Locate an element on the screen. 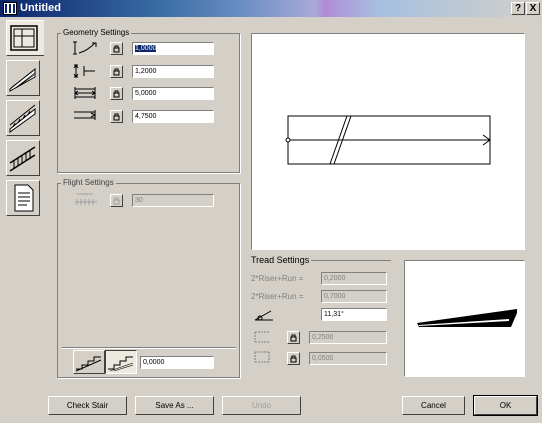 The height and width of the screenshot is (423, 542). tread-settings-label: Tread Settings is located at coordinates (280, 260).